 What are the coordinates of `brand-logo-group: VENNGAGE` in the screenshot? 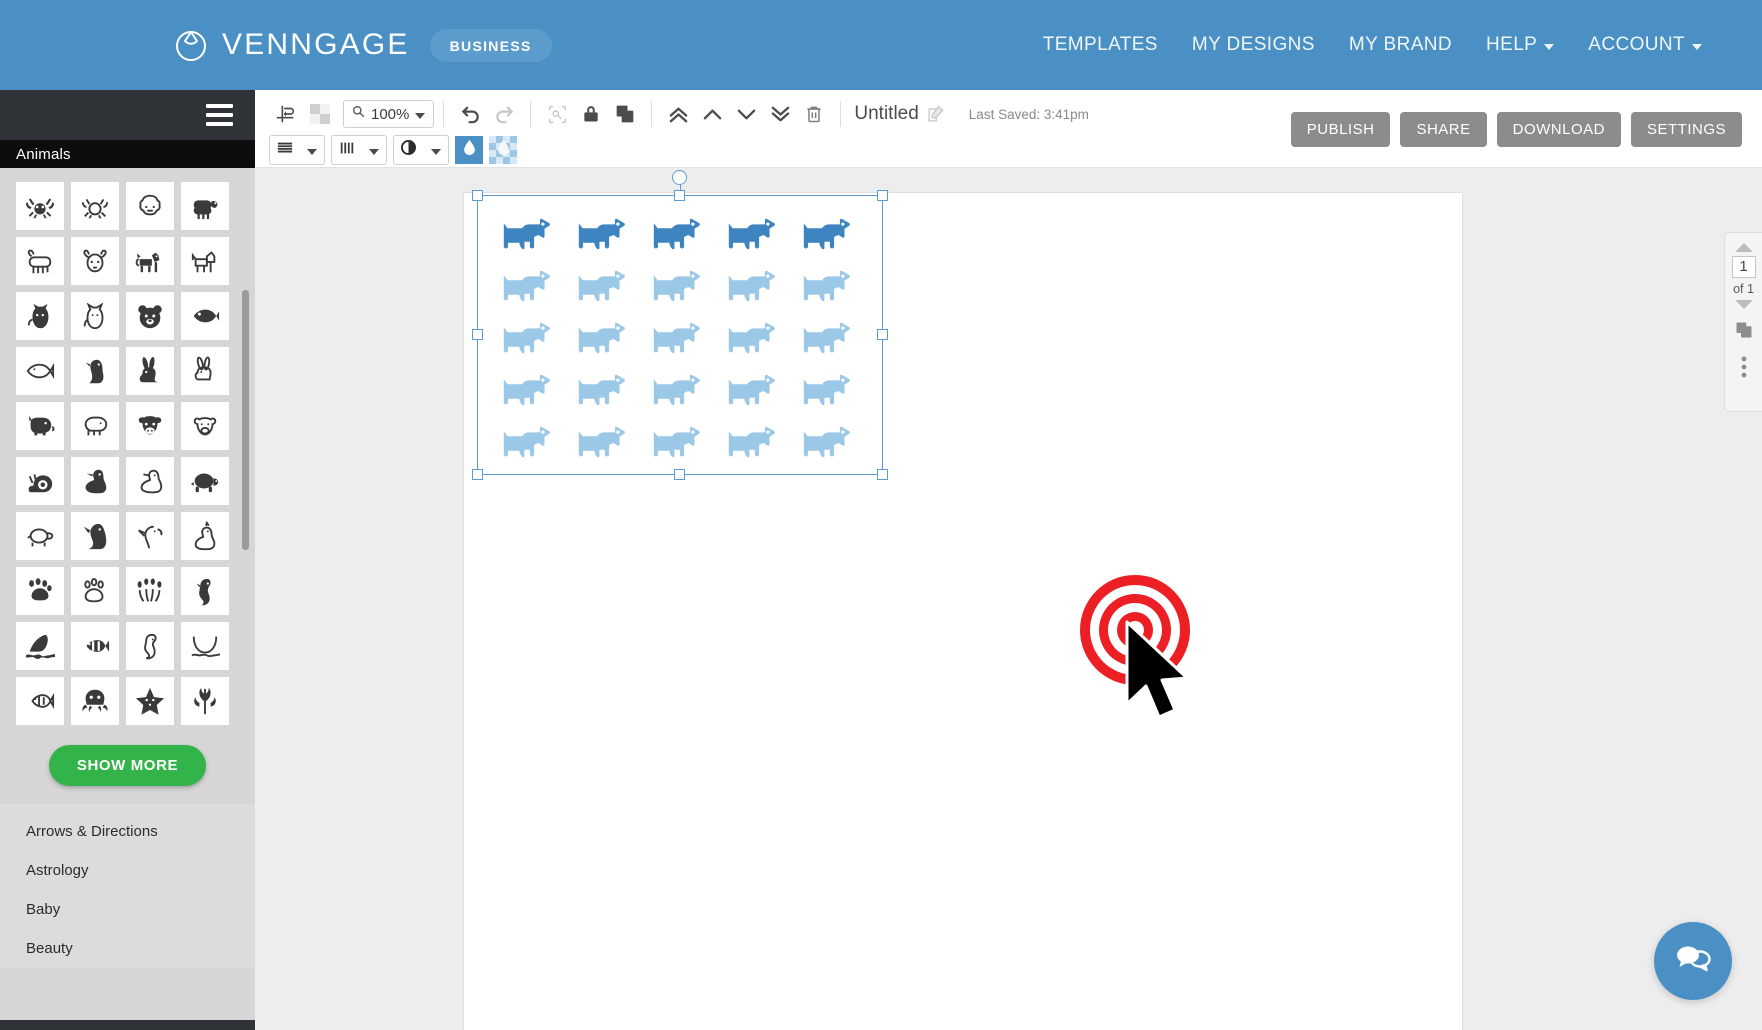 It's located at (292, 45).